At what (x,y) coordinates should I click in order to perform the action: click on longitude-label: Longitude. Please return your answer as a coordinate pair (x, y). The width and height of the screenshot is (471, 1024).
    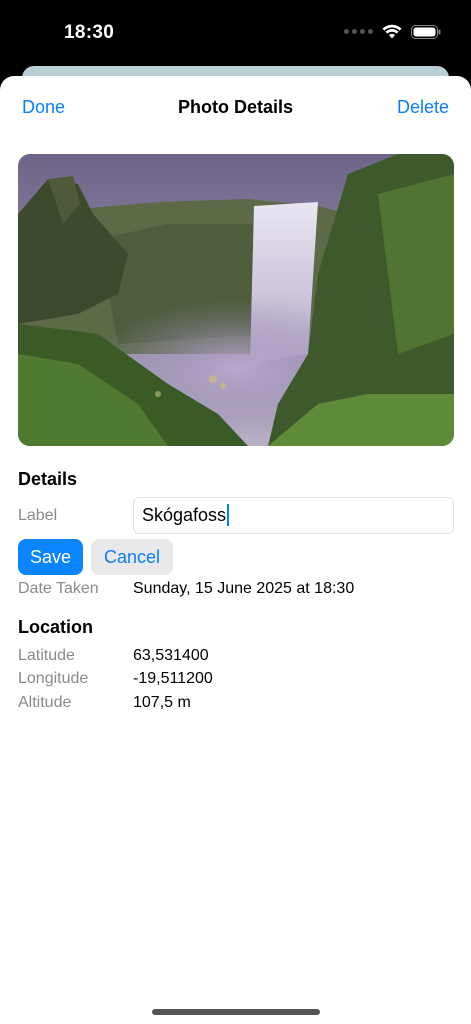
    Looking at the image, I should click on (53, 678).